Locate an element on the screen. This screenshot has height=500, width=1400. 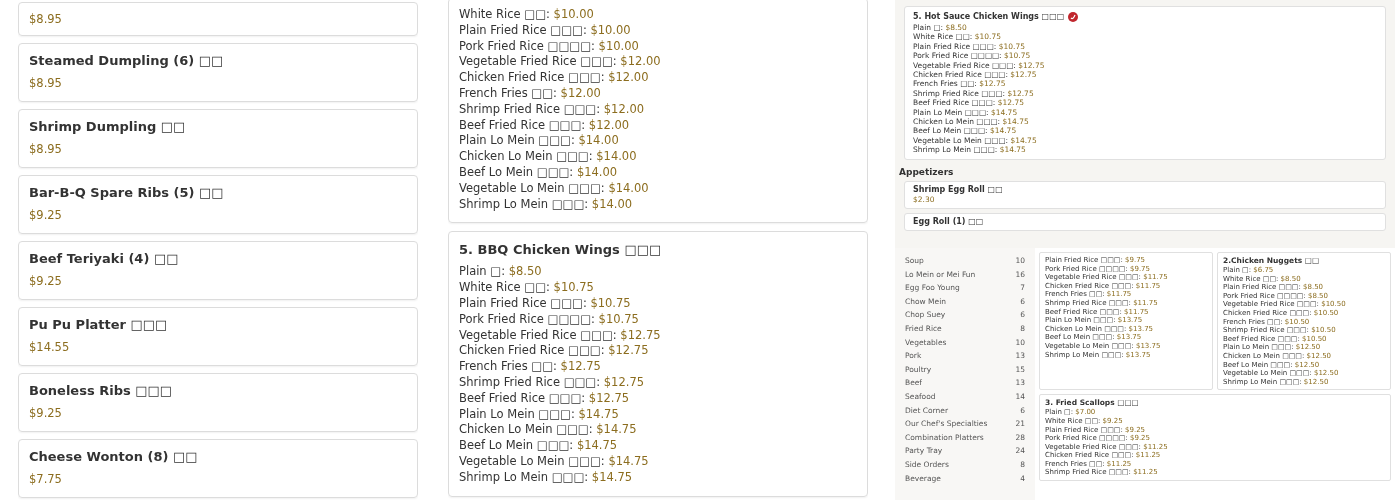
price-option: White Rice □□: $10.00 is located at coordinates (658, 15).